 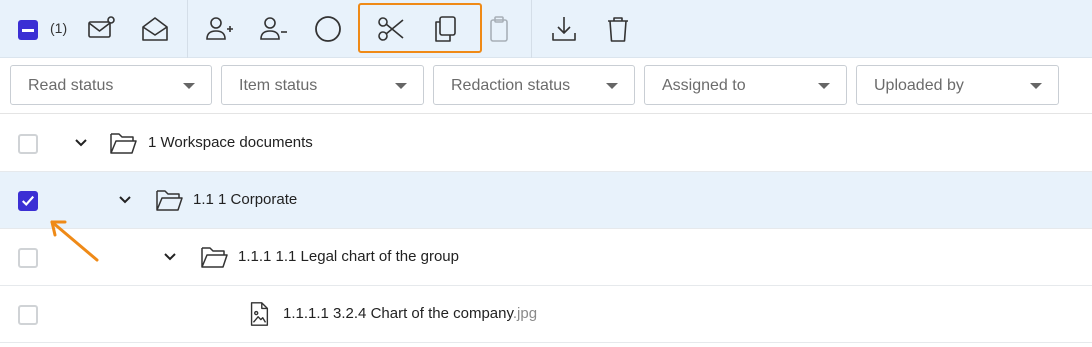 I want to click on filter-label: Redaction status, so click(x=511, y=85).